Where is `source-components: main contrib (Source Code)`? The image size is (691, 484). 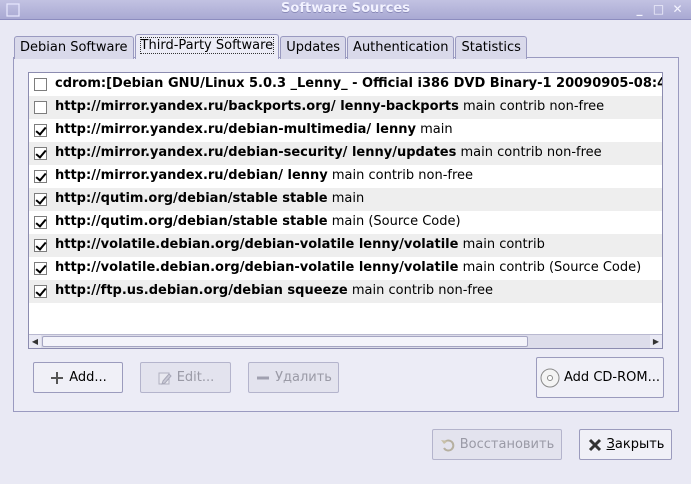
source-components: main contrib (Source Code) is located at coordinates (550, 267).